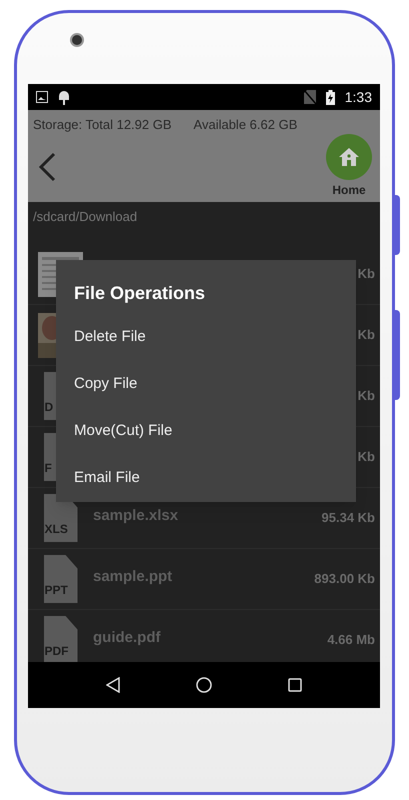  Describe the element at coordinates (113, 685) in the screenshot. I see `back-nav-icon` at that location.